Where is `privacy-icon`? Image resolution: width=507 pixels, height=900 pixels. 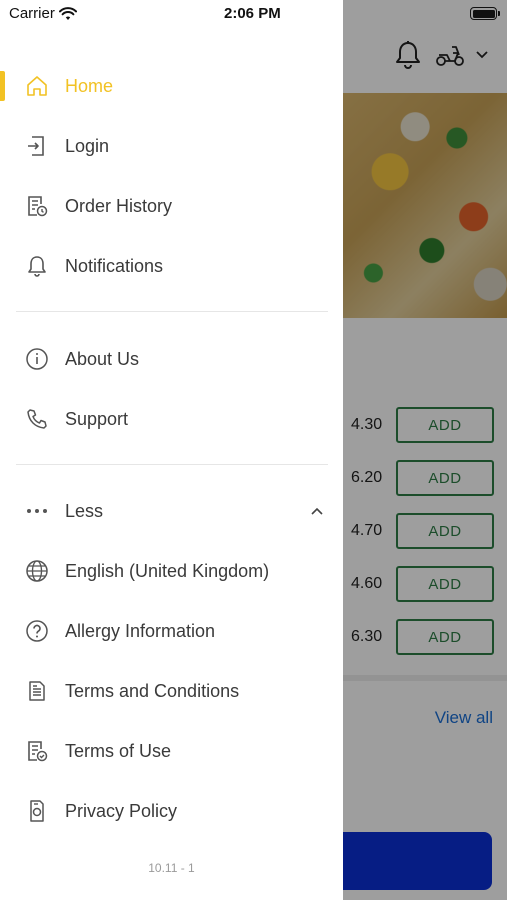 privacy-icon is located at coordinates (37, 811).